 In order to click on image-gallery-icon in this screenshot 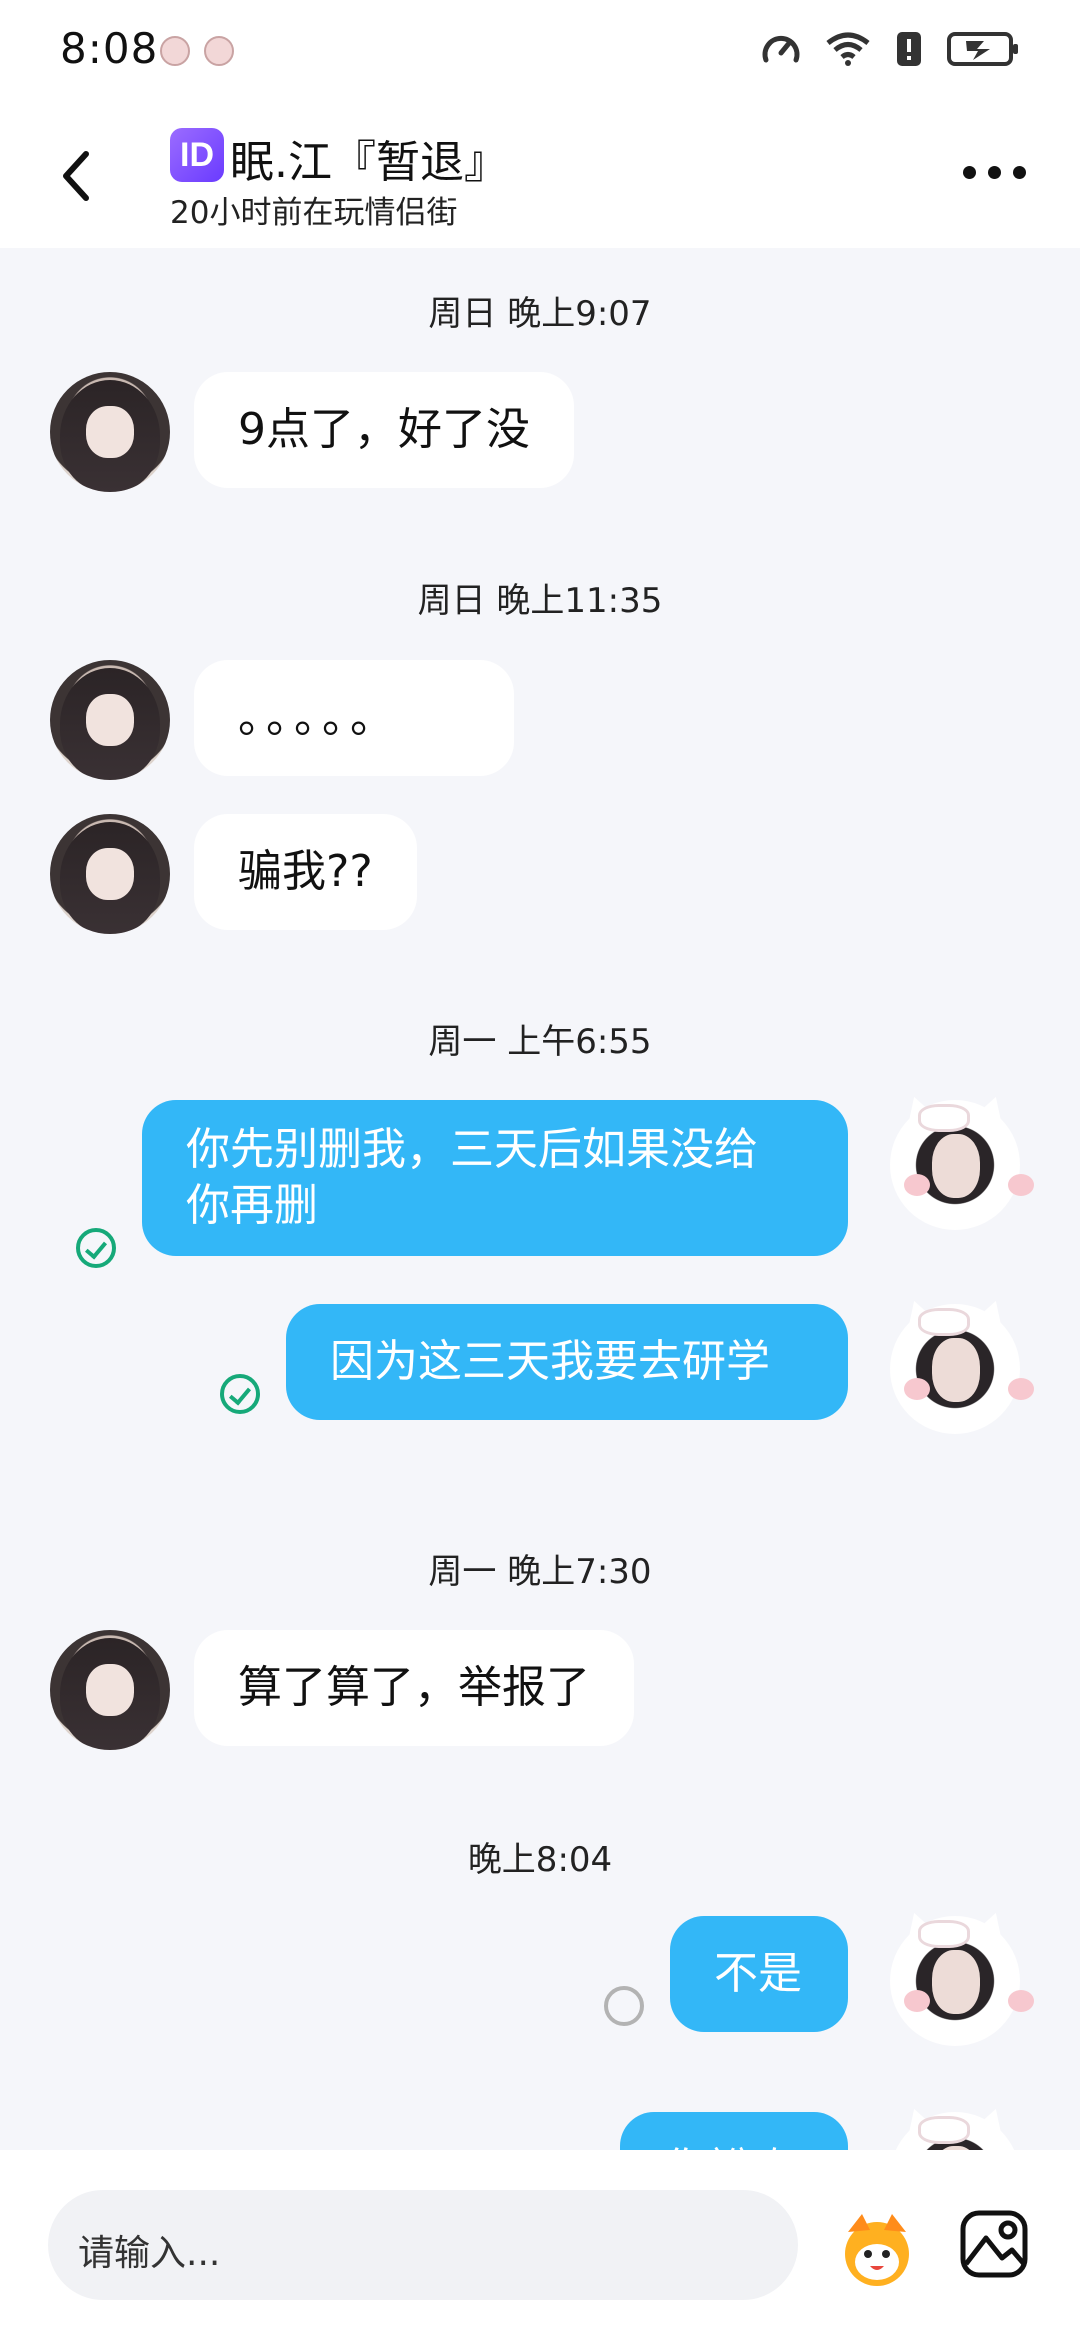, I will do `click(994, 2244)`.